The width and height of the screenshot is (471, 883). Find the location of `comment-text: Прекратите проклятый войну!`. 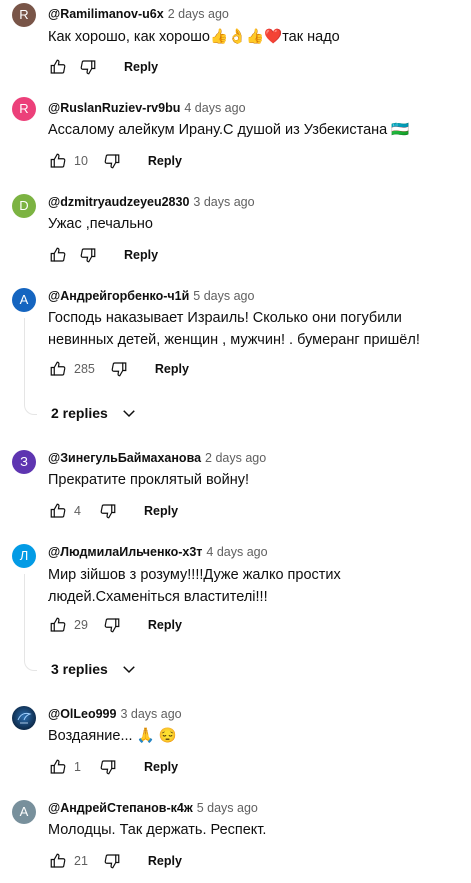

comment-text: Прекратите проклятый войну! is located at coordinates (148, 480).